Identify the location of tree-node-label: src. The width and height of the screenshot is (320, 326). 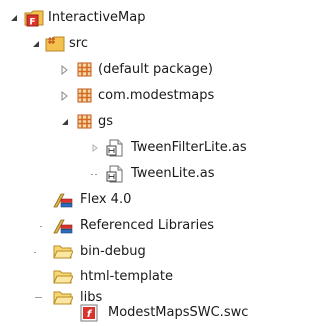
(78, 43).